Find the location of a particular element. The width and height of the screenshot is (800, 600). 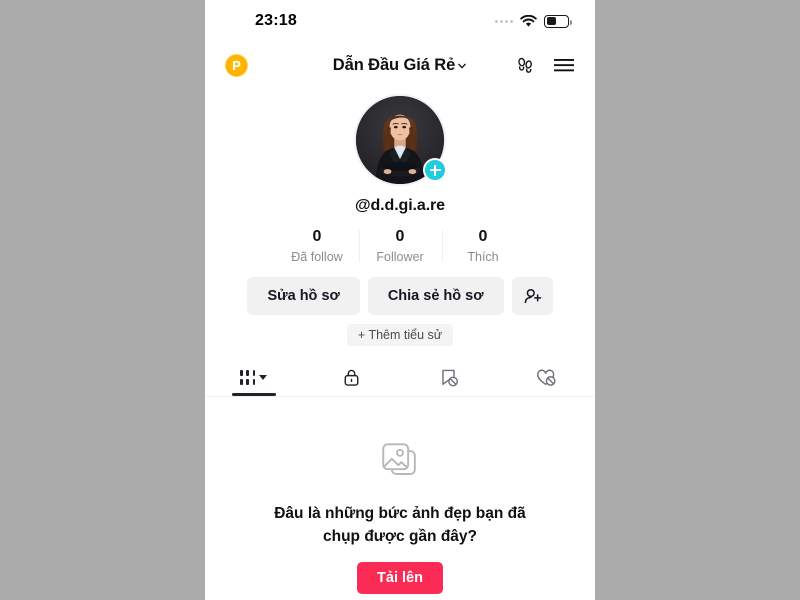

stat-label: Follower is located at coordinates (400, 257).